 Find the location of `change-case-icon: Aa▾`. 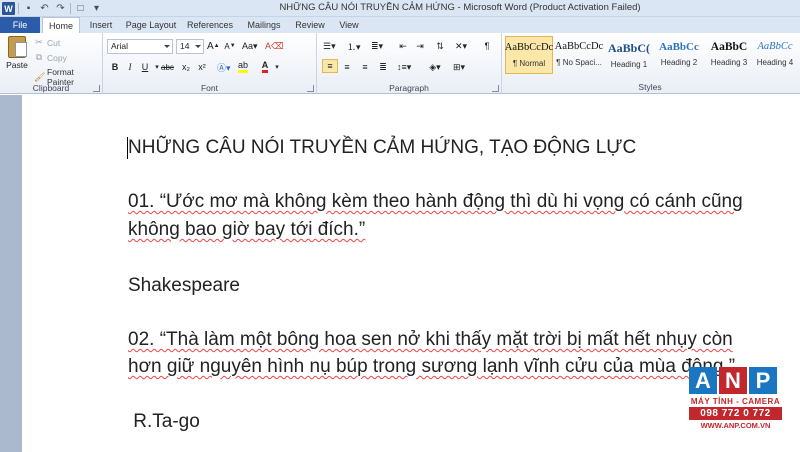

change-case-icon: Aa▾ is located at coordinates (250, 45).